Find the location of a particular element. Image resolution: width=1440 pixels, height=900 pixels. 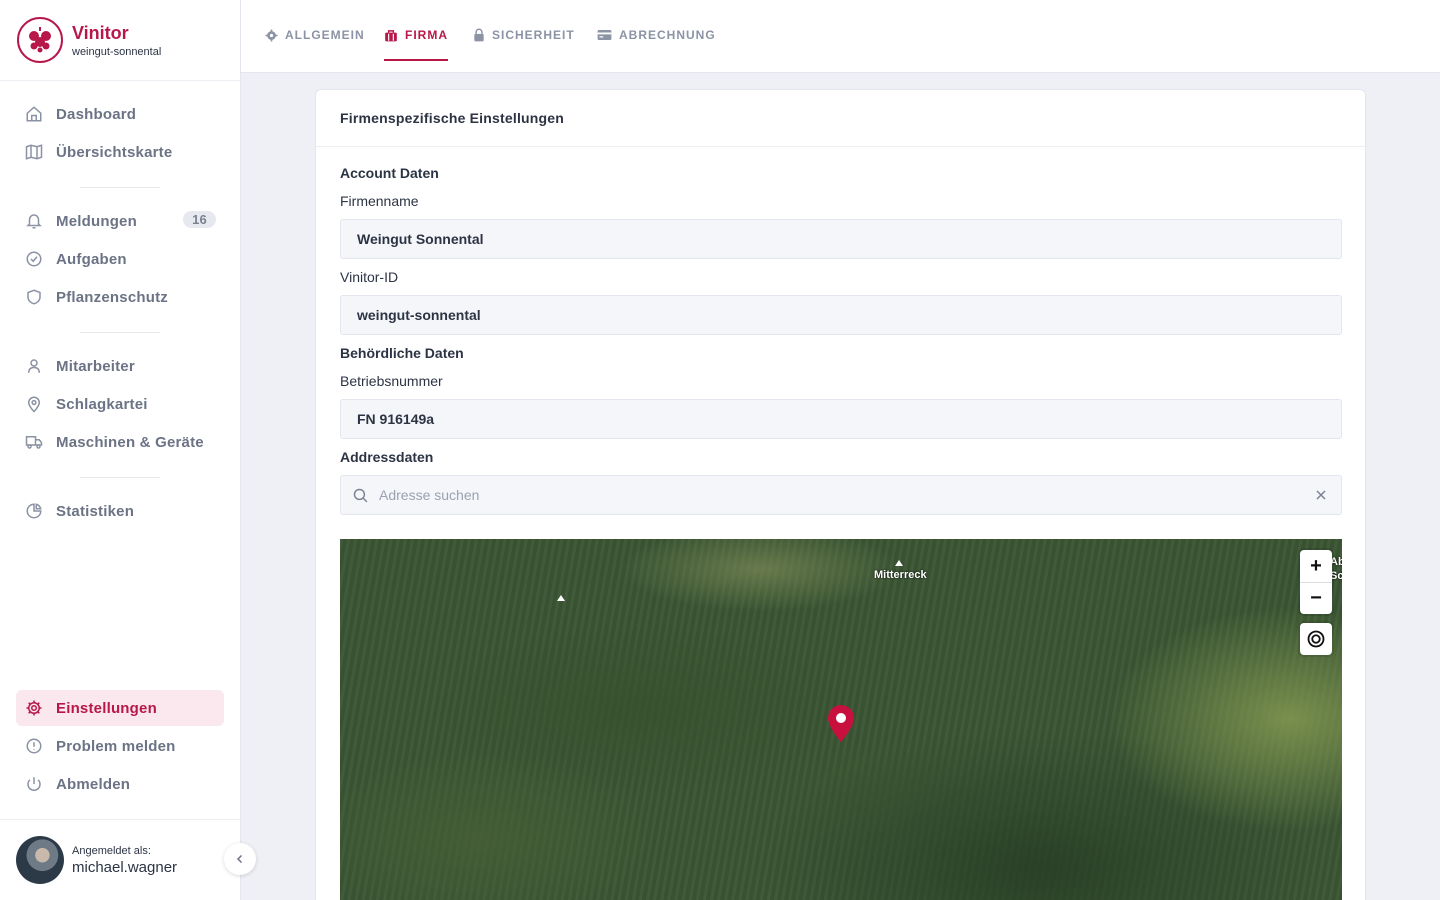

vinitor-id-label: Vinitor-ID is located at coordinates (369, 277).